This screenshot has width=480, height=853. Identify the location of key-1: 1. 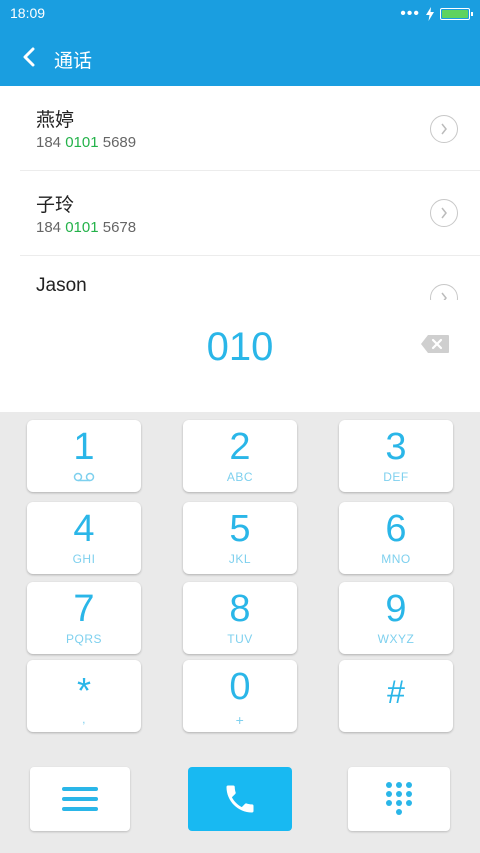
(84, 456).